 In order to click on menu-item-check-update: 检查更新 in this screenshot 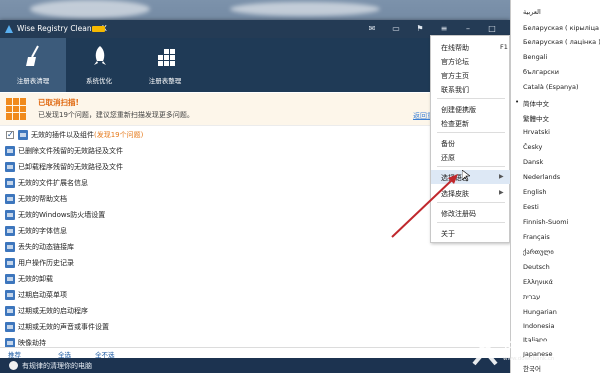, I will do `click(470, 123)`.